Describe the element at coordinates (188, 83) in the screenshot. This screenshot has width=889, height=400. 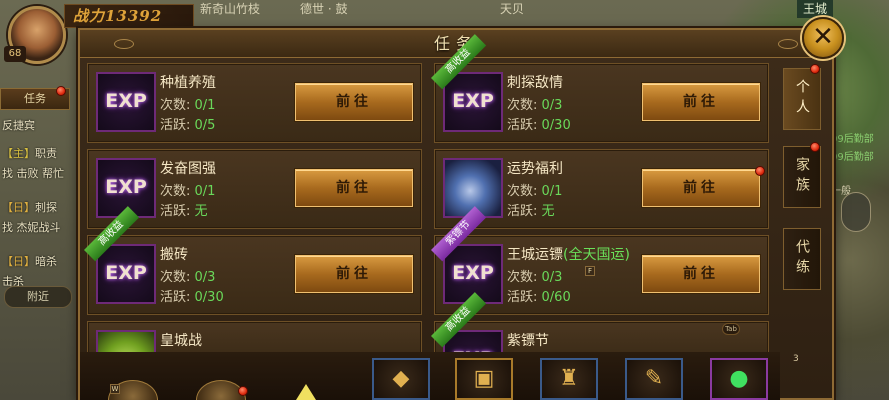
I see `quest-name: 种植养殖` at that location.